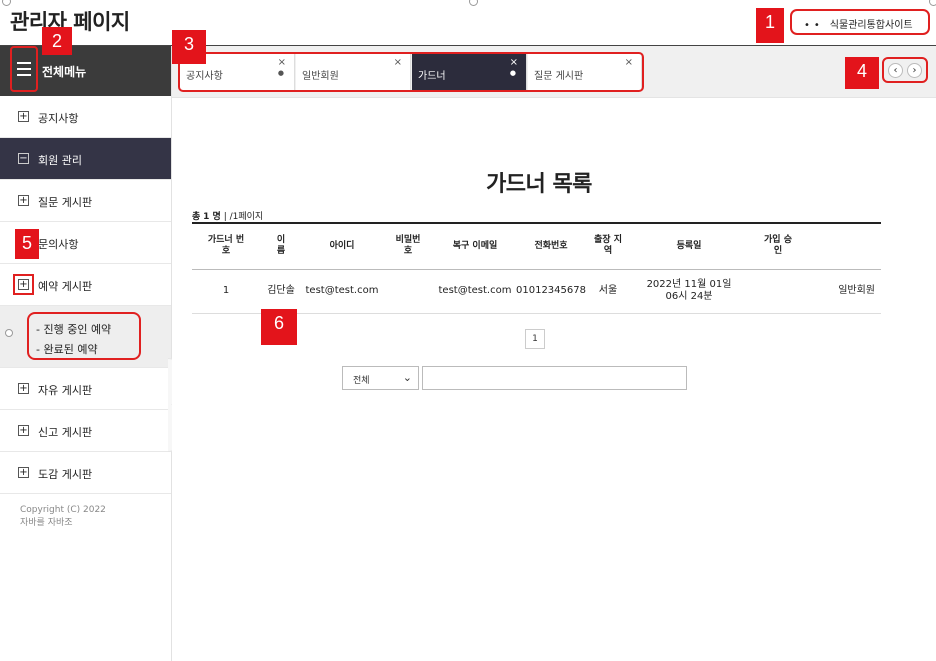 This screenshot has height=661, width=936. What do you see at coordinates (27, 244) in the screenshot?
I see `marker-5: 5` at bounding box center [27, 244].